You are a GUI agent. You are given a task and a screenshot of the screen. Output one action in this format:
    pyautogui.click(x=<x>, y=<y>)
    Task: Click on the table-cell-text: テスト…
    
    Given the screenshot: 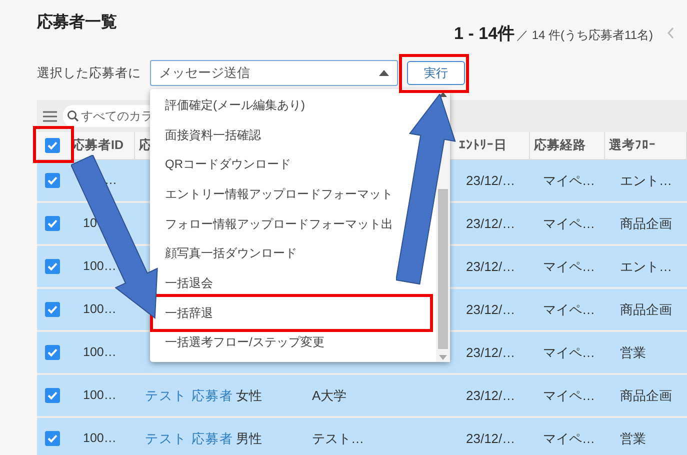 What is the action you would take?
    pyautogui.click(x=338, y=439)
    